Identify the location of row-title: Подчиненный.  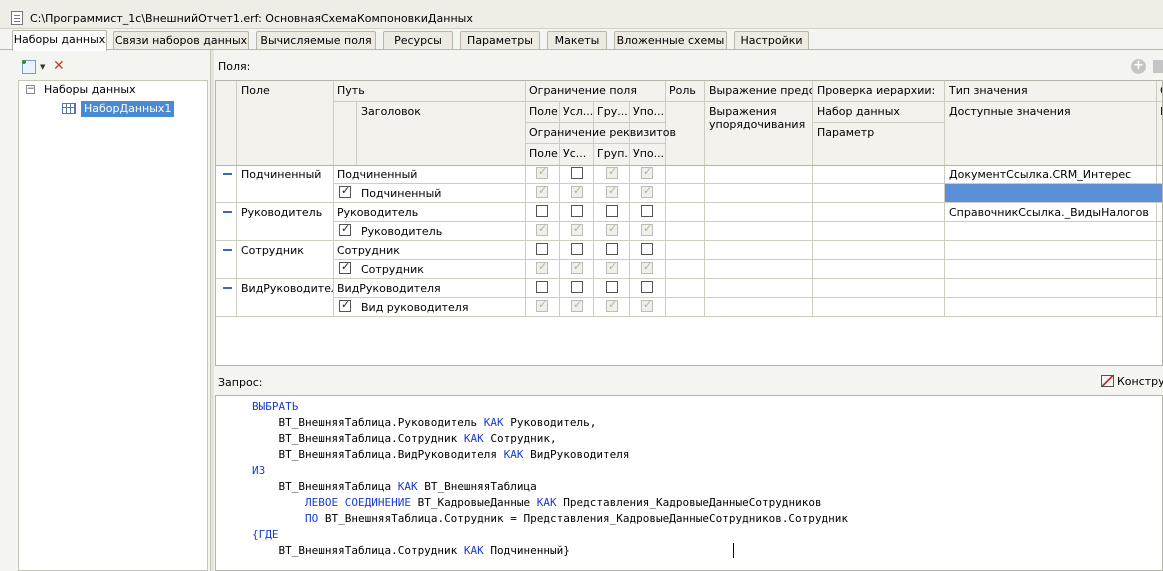
(401, 193).